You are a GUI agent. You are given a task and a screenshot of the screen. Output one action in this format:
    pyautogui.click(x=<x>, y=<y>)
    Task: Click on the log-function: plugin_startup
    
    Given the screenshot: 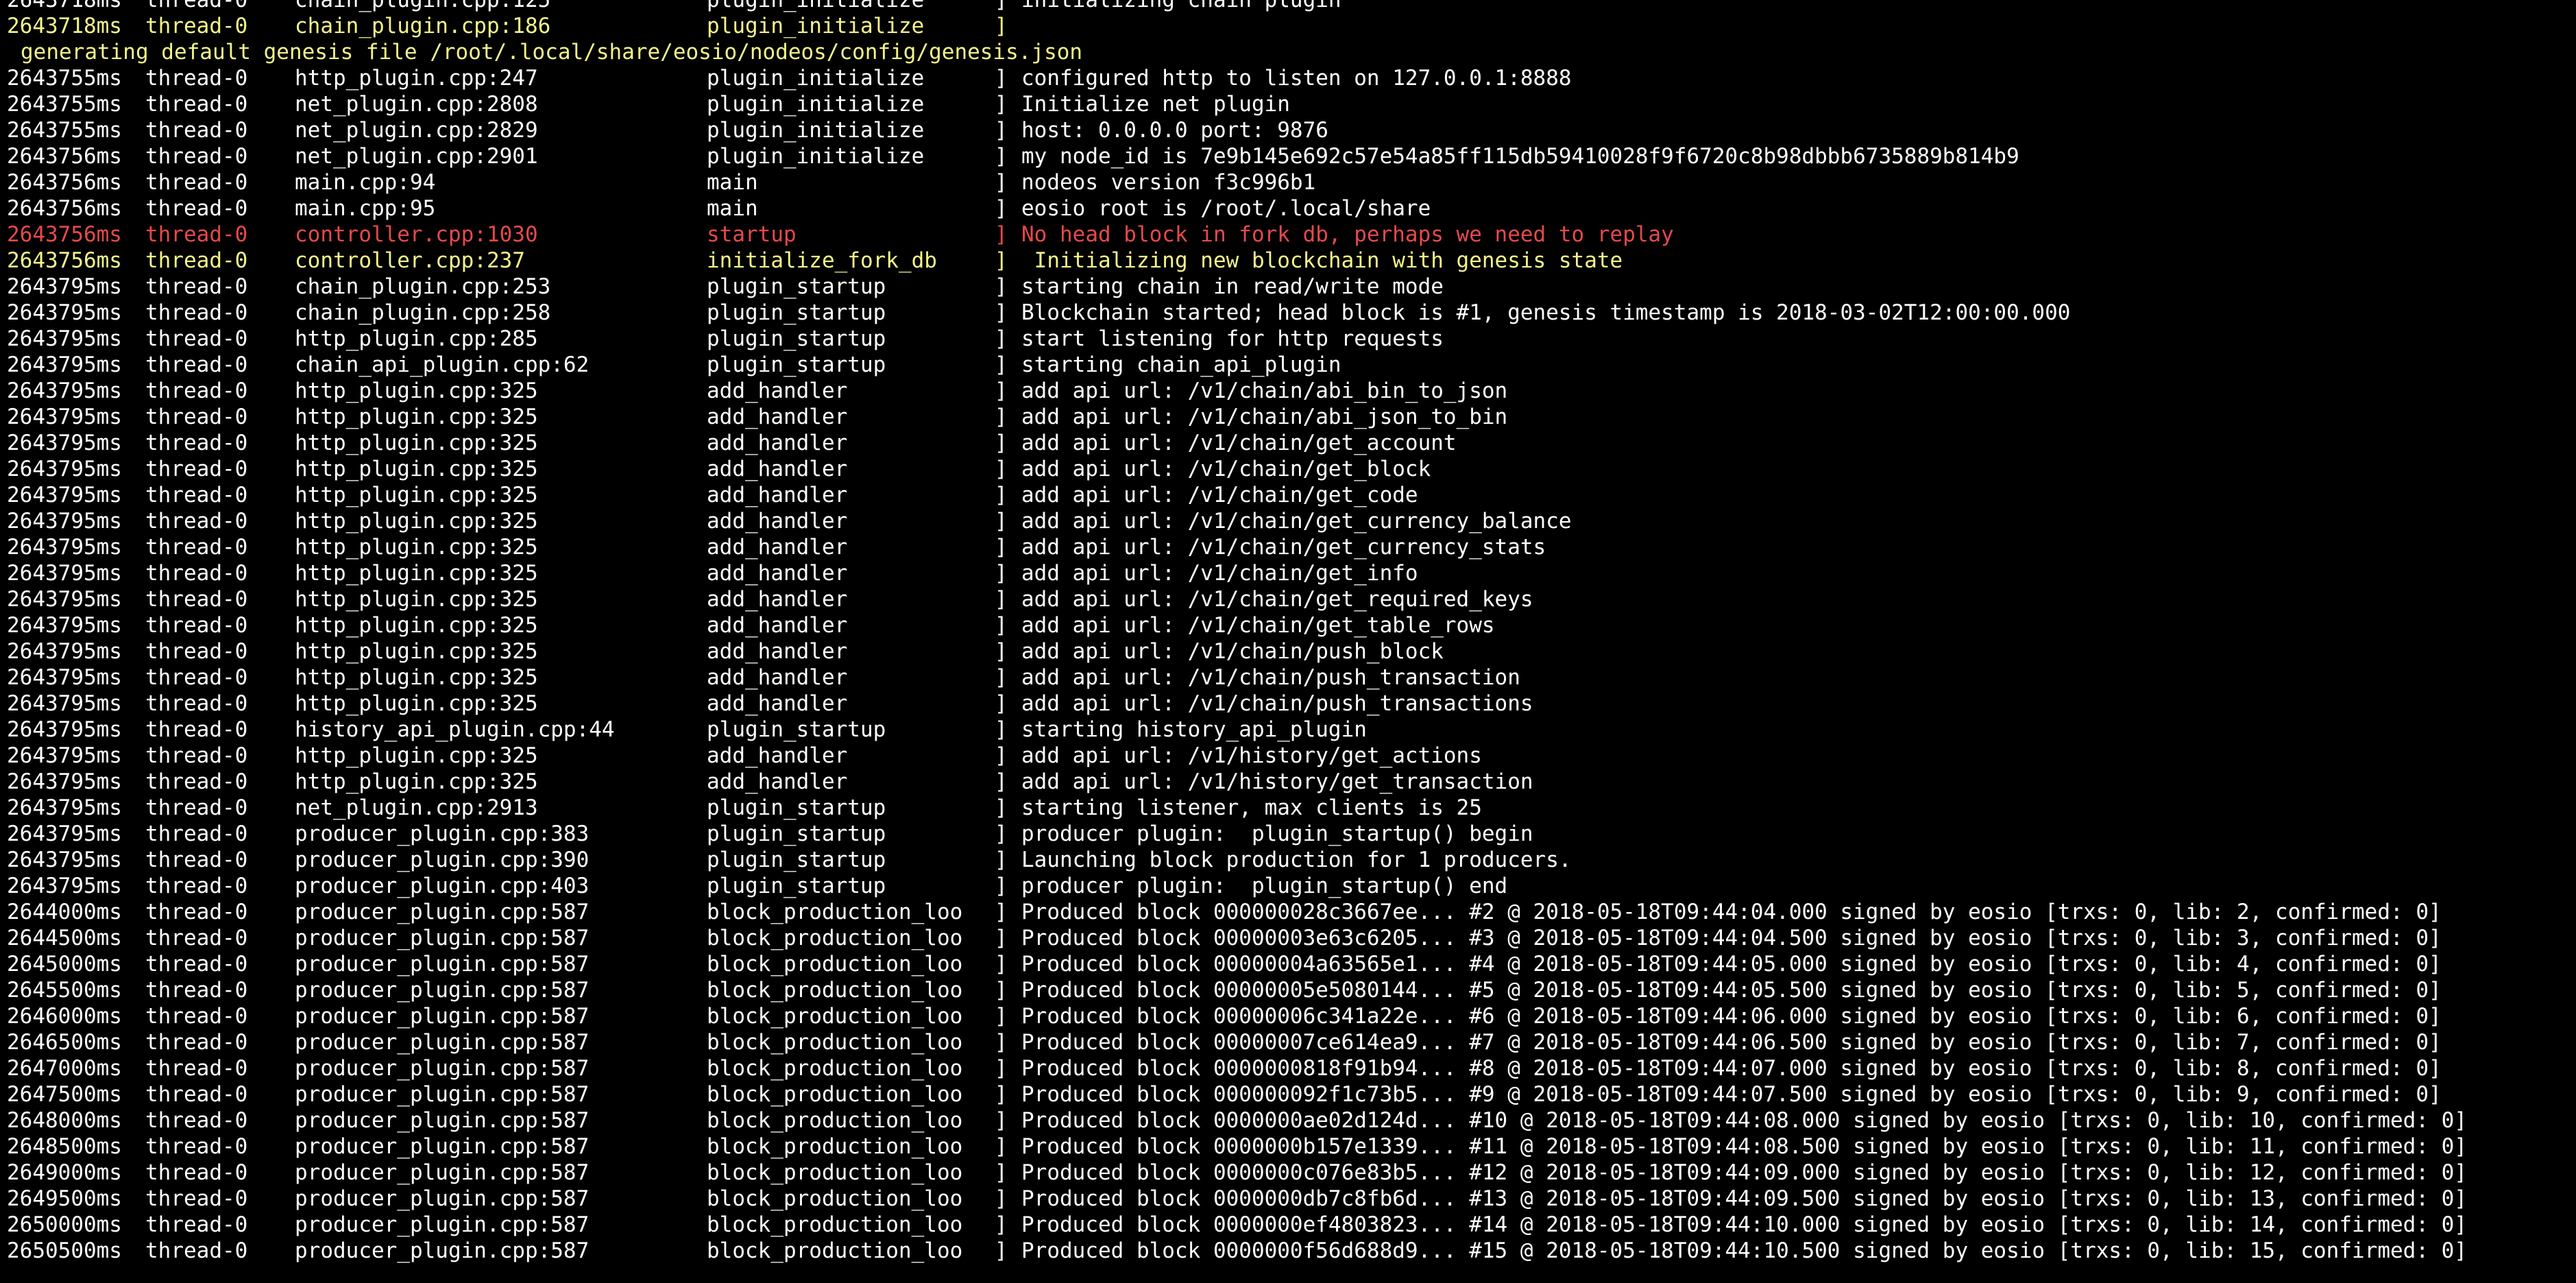 What is the action you would take?
    pyautogui.click(x=796, y=364)
    